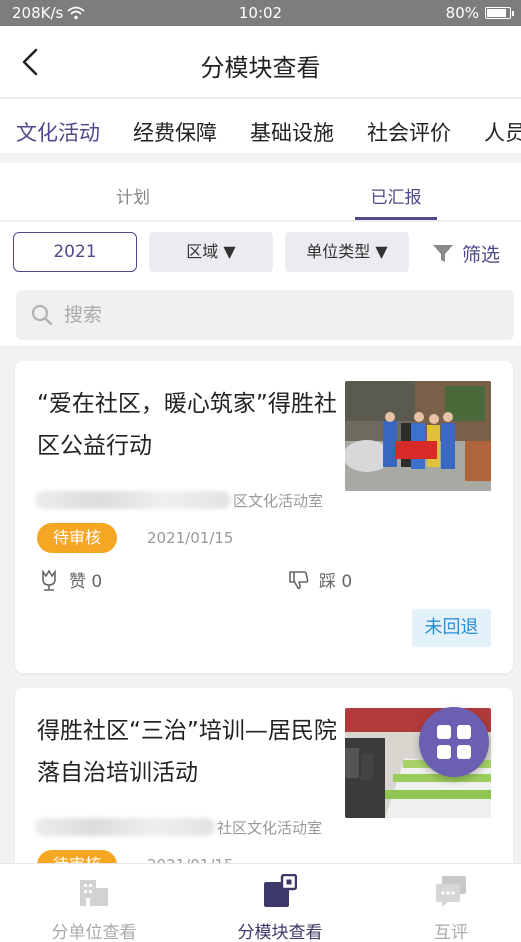  What do you see at coordinates (94, 932) in the screenshot?
I see `nav-label: 分单位查看` at bounding box center [94, 932].